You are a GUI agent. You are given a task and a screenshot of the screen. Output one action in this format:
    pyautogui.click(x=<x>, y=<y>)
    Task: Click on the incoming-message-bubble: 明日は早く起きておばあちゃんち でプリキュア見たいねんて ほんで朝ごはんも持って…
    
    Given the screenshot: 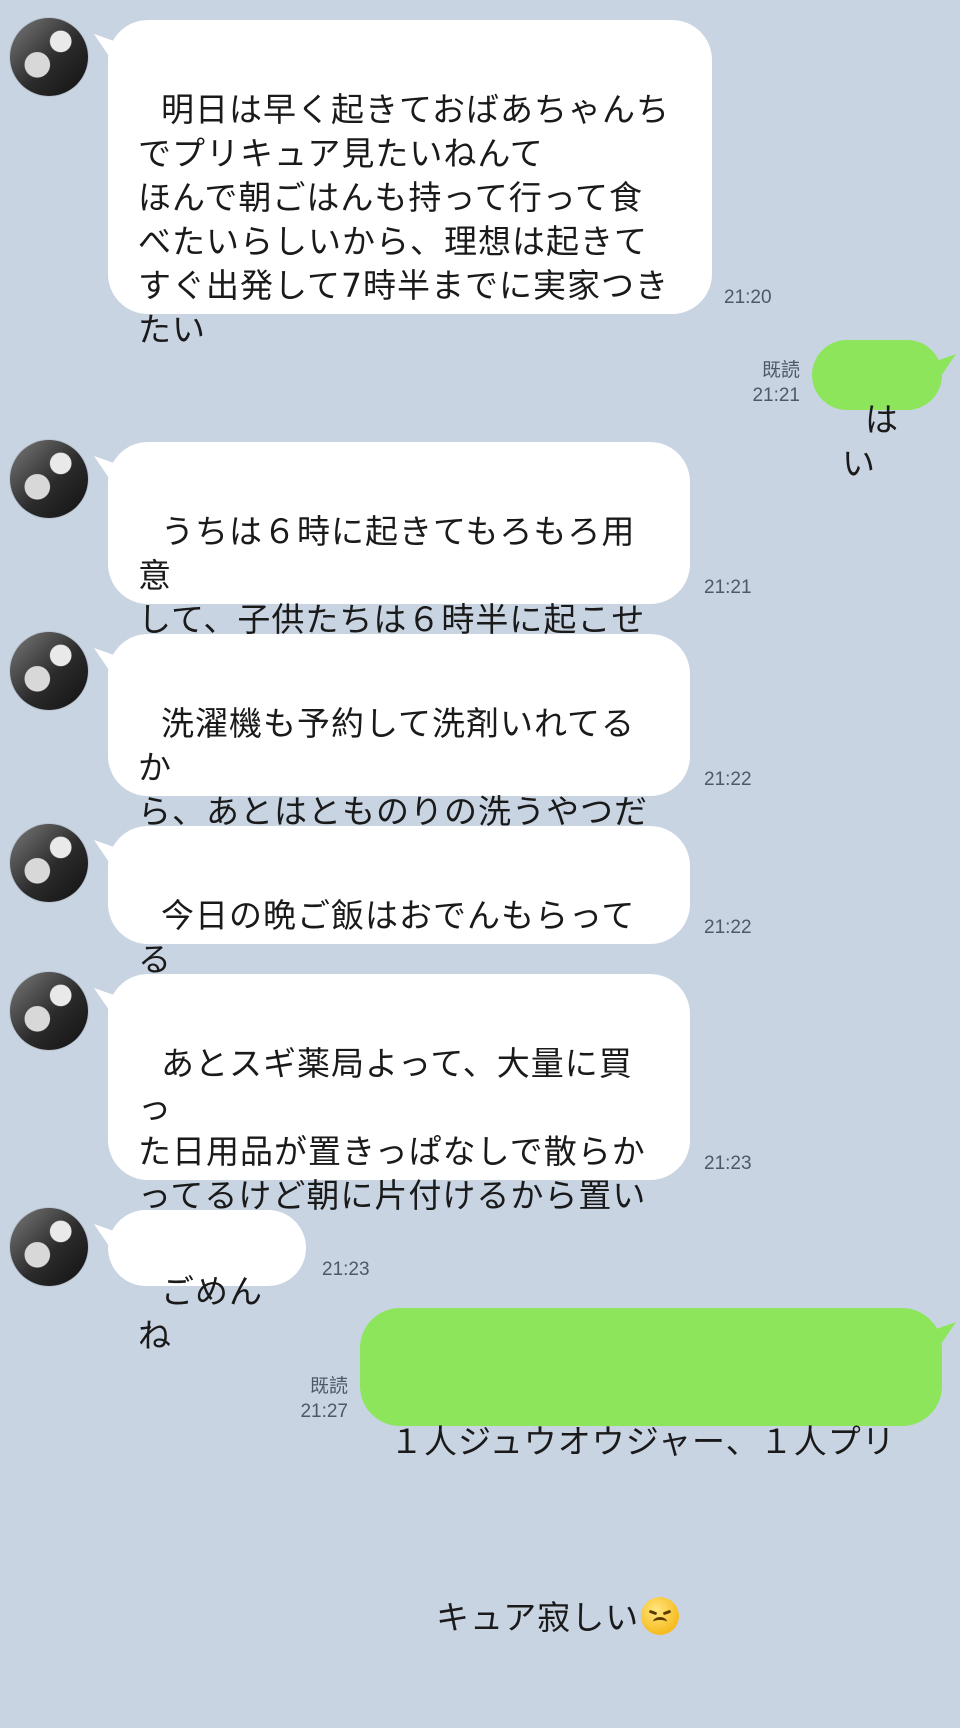 What is the action you would take?
    pyautogui.click(x=410, y=184)
    